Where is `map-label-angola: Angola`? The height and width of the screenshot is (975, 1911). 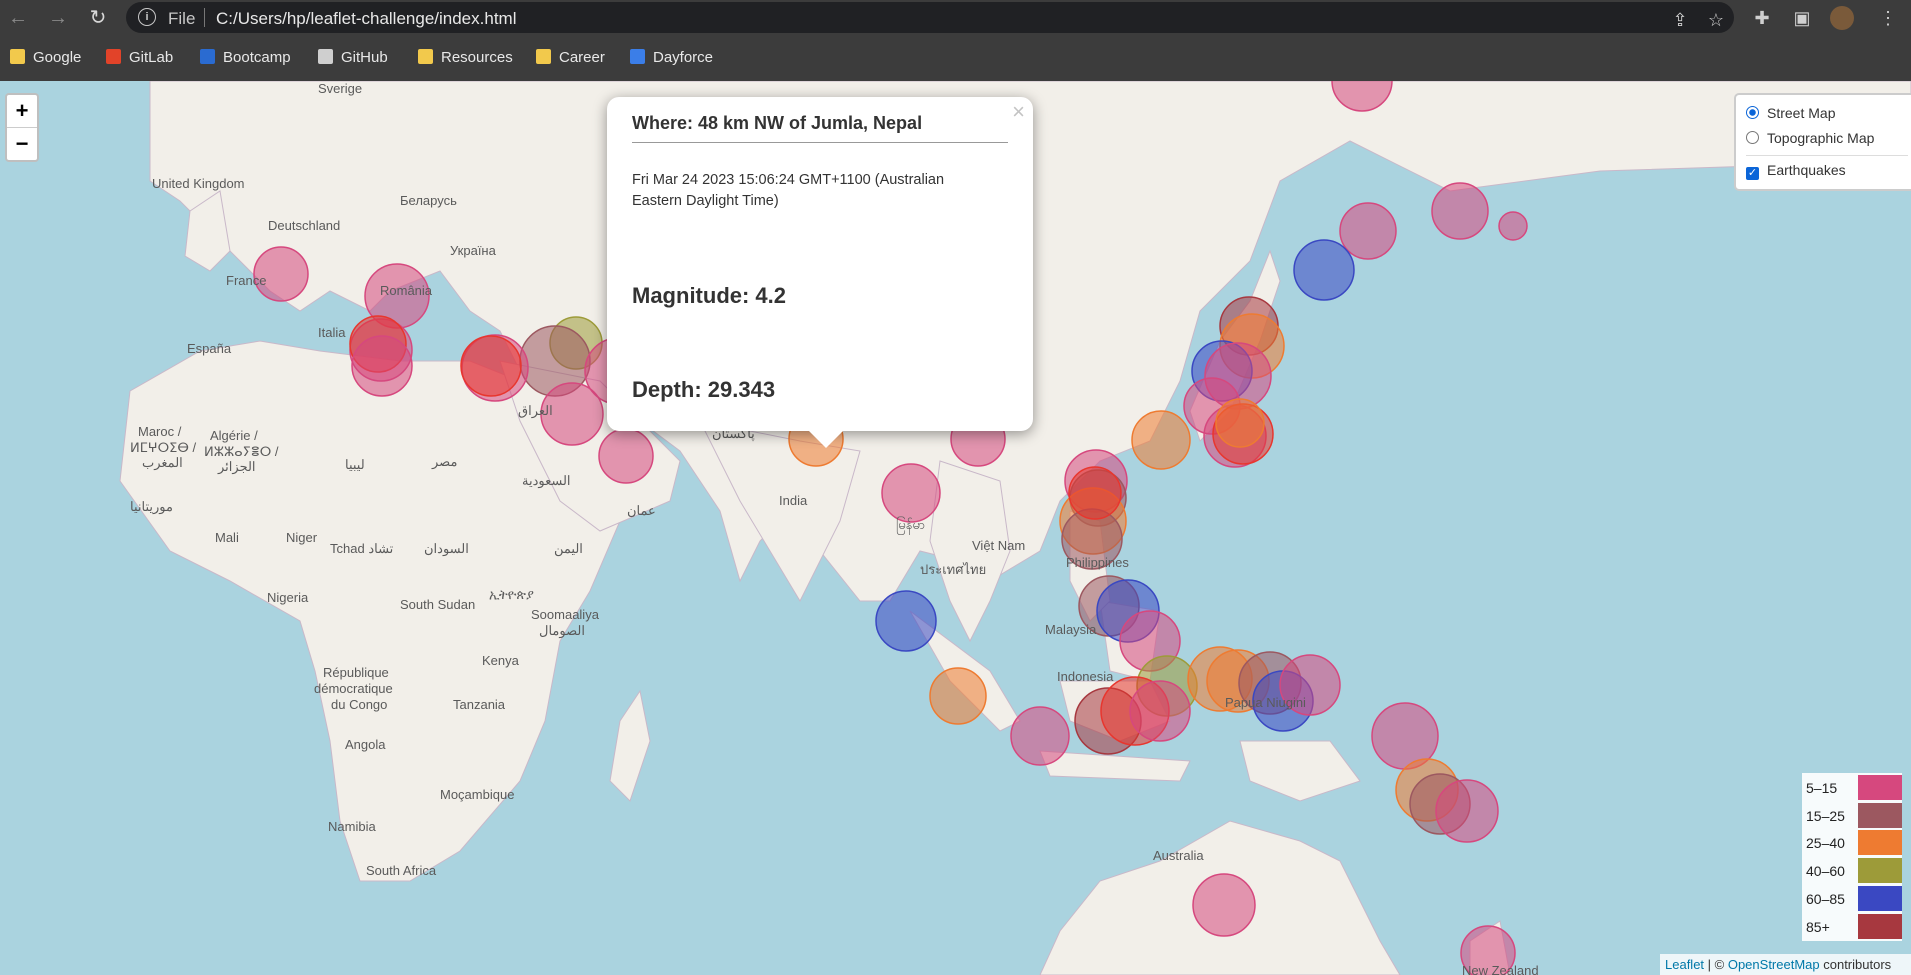 map-label-angola: Angola is located at coordinates (365, 744).